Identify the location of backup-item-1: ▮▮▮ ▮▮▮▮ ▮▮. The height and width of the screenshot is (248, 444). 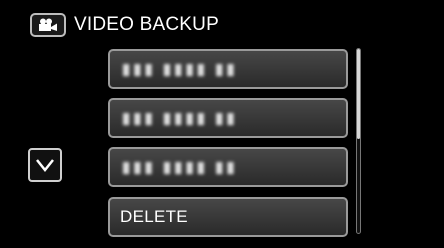
(228, 69).